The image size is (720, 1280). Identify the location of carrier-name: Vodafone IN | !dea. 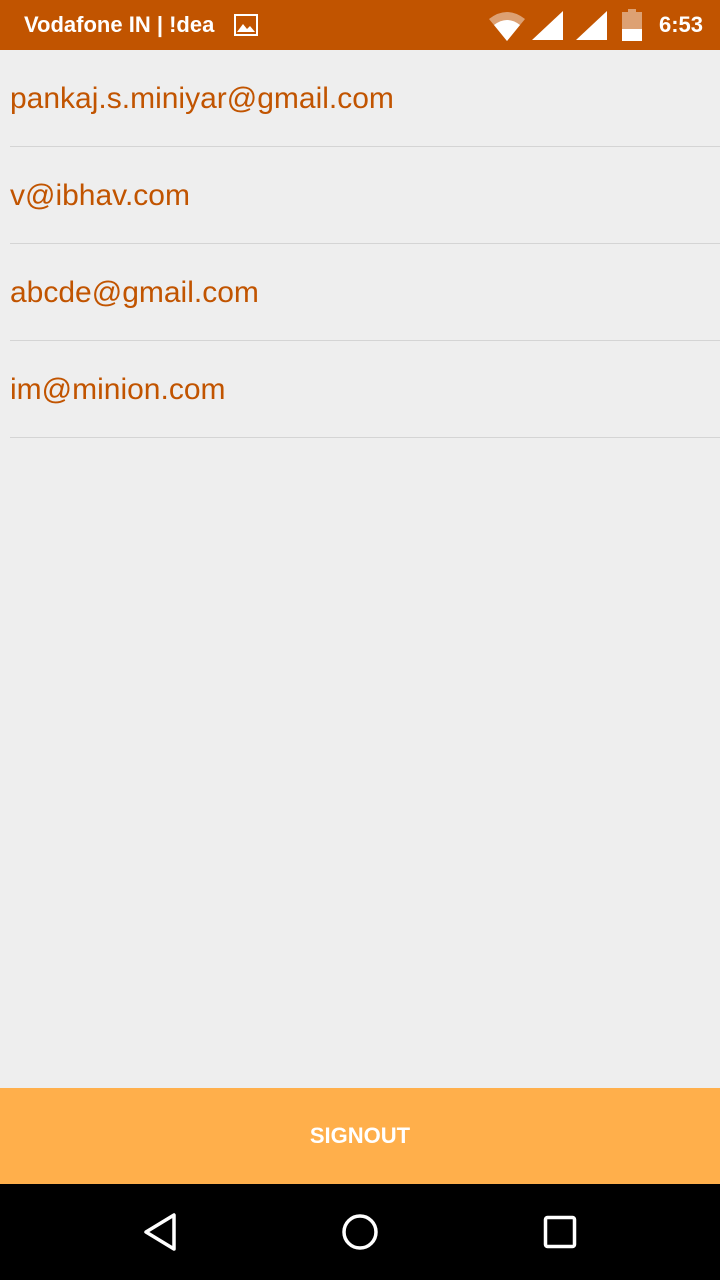
(119, 24).